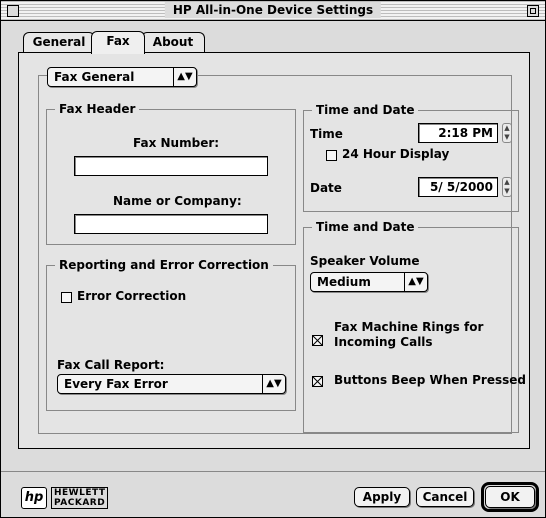 The width and height of the screenshot is (546, 518). What do you see at coordinates (507, 133) in the screenshot?
I see `time-stepper-icon: ▲ ▼` at bounding box center [507, 133].